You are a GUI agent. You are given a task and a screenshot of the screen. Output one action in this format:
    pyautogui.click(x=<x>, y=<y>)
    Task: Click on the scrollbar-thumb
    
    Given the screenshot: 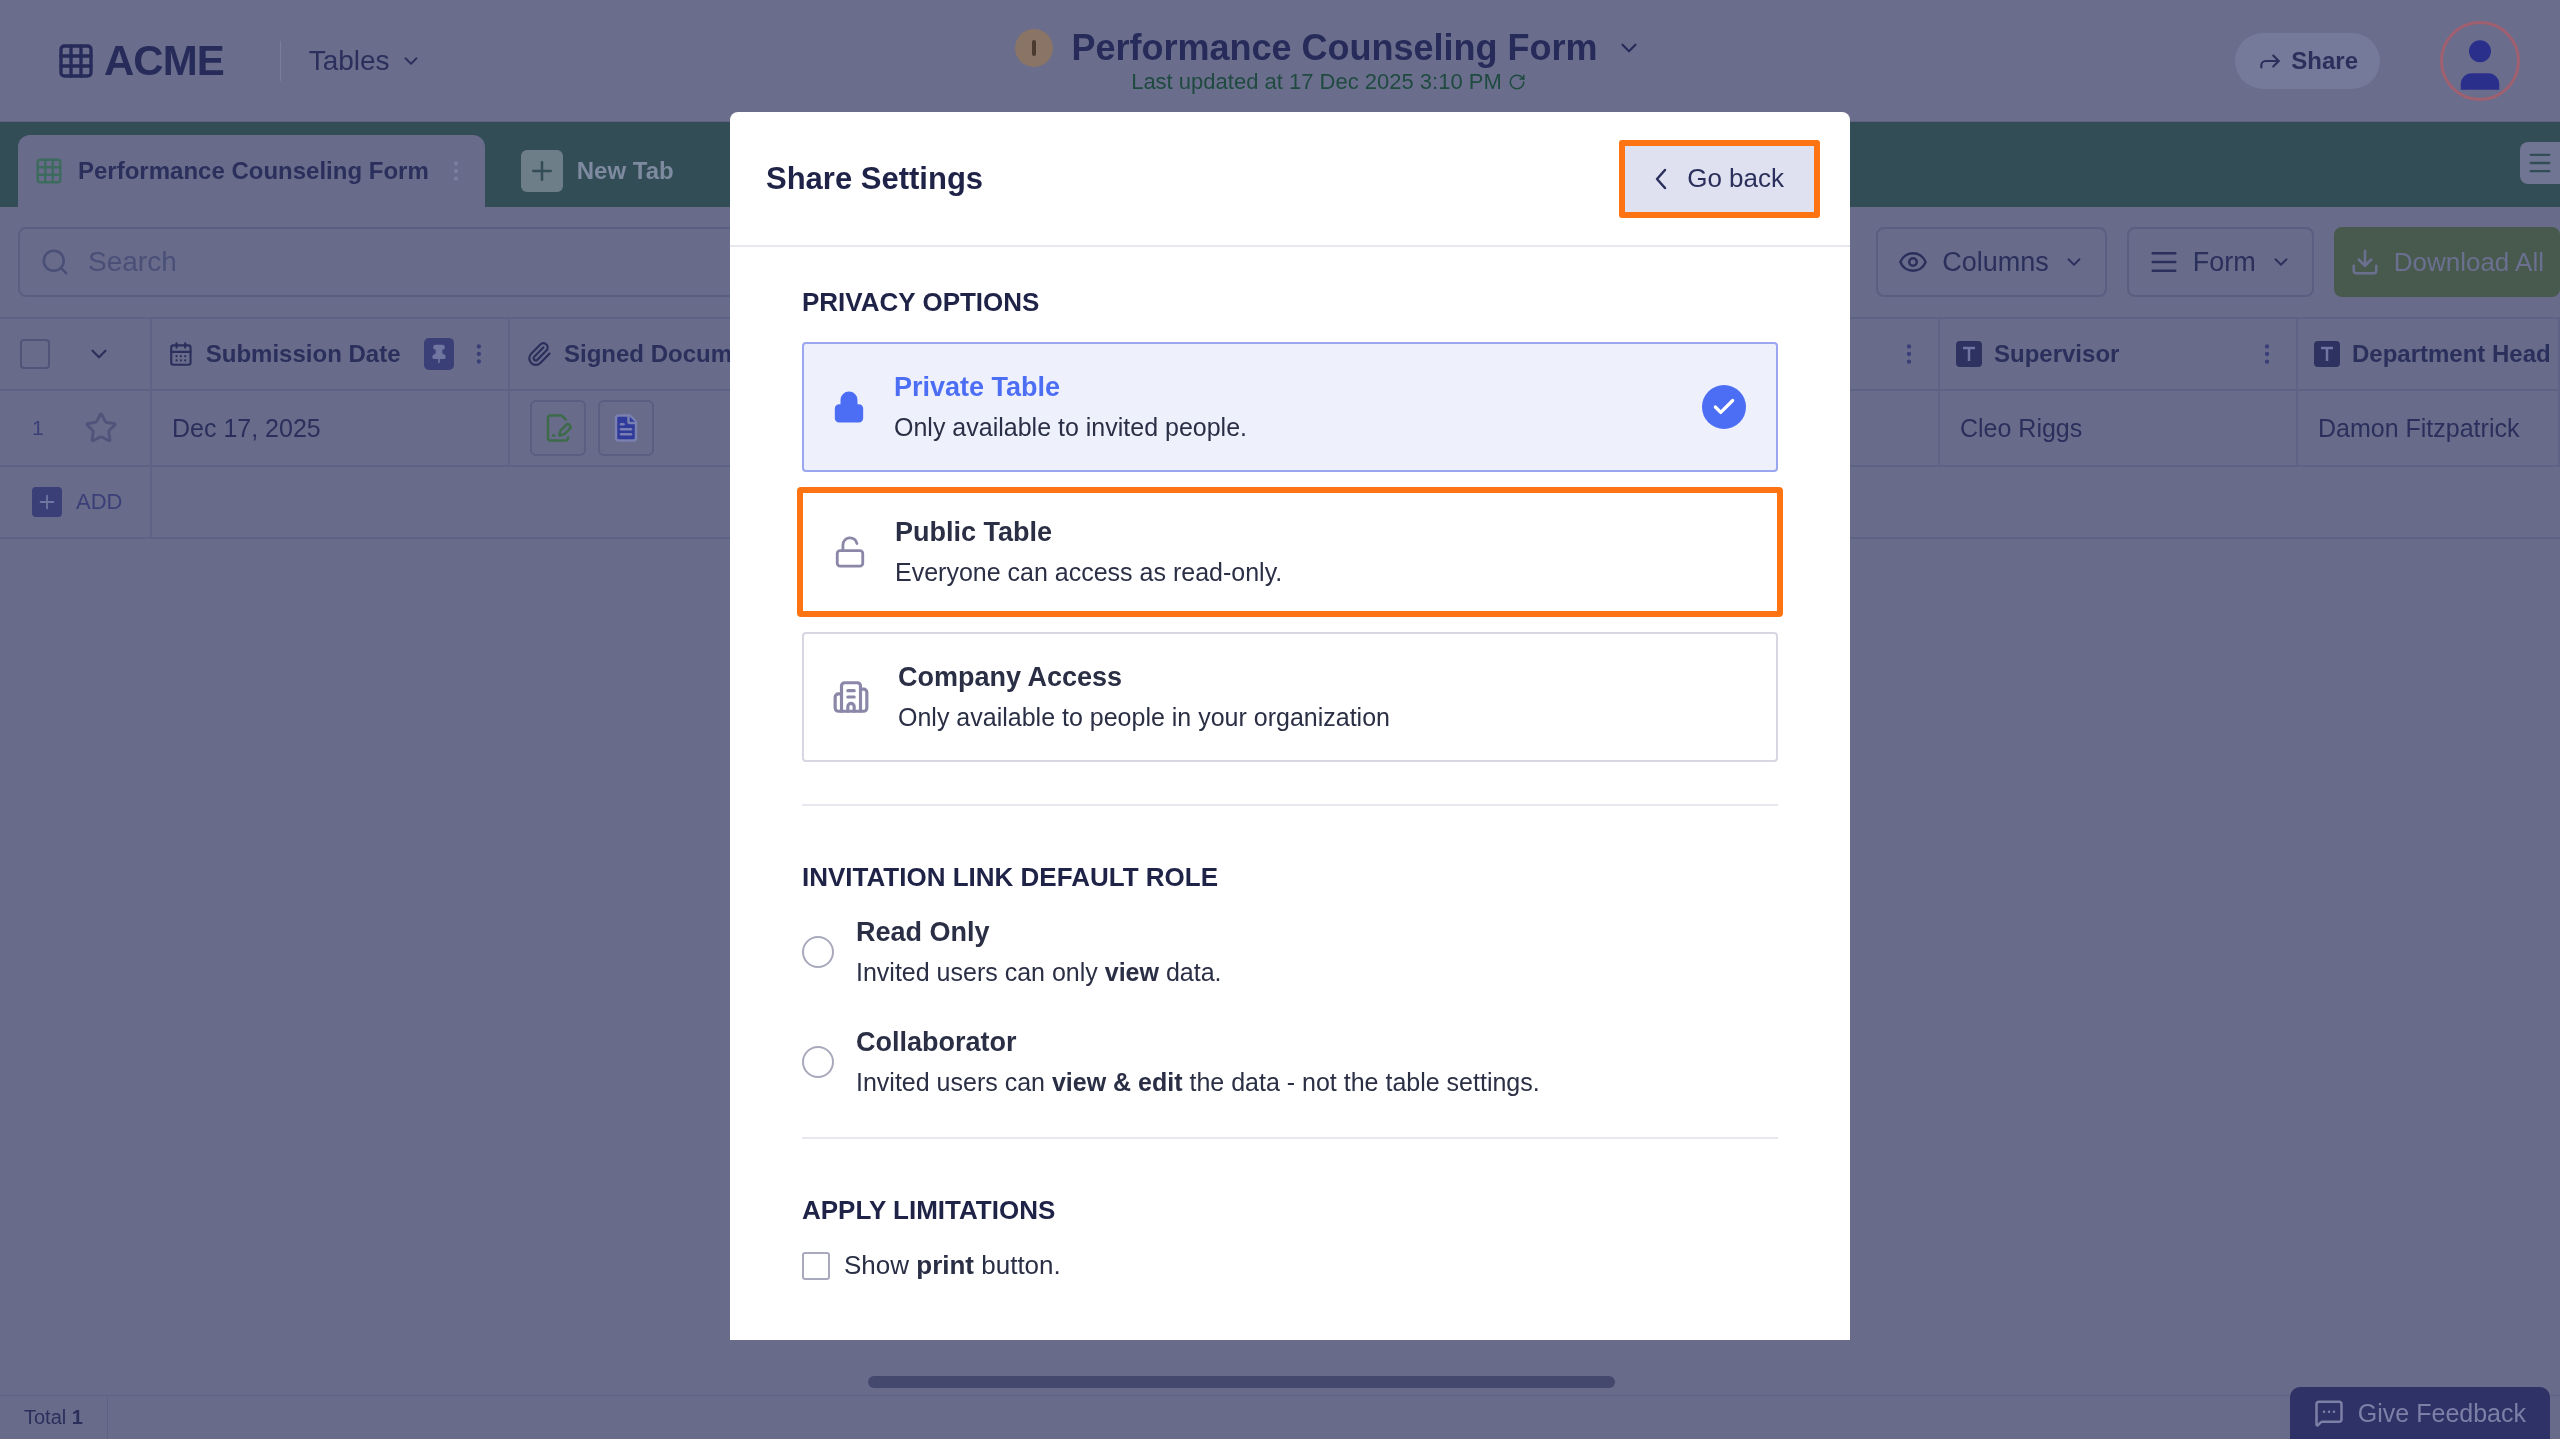 What is the action you would take?
    pyautogui.click(x=1241, y=1382)
    